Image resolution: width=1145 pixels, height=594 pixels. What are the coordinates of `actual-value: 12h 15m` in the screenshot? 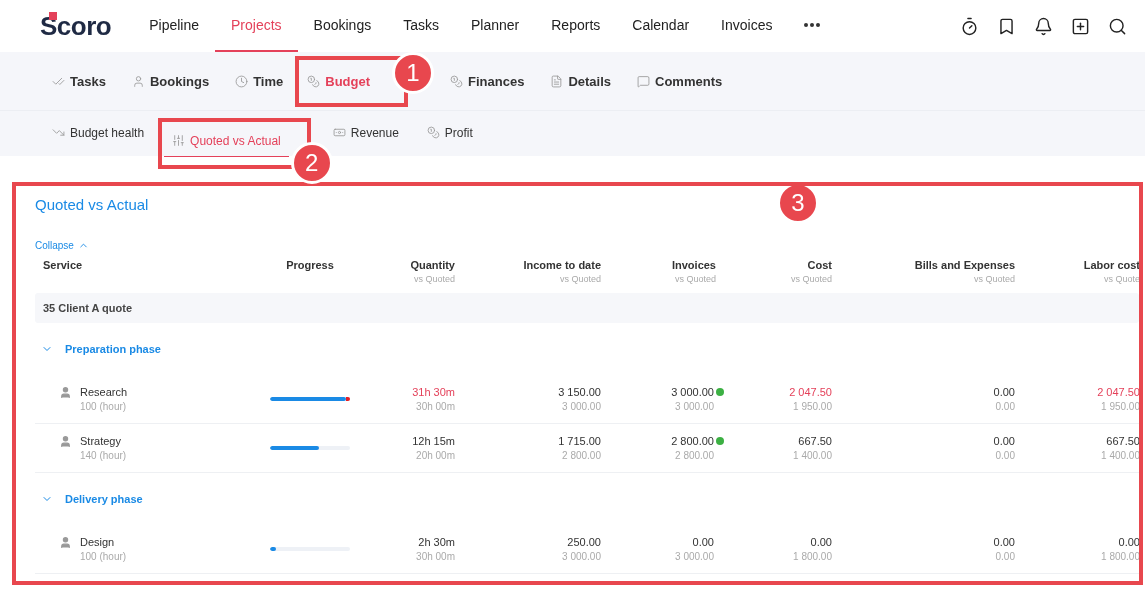 It's located at (433, 441).